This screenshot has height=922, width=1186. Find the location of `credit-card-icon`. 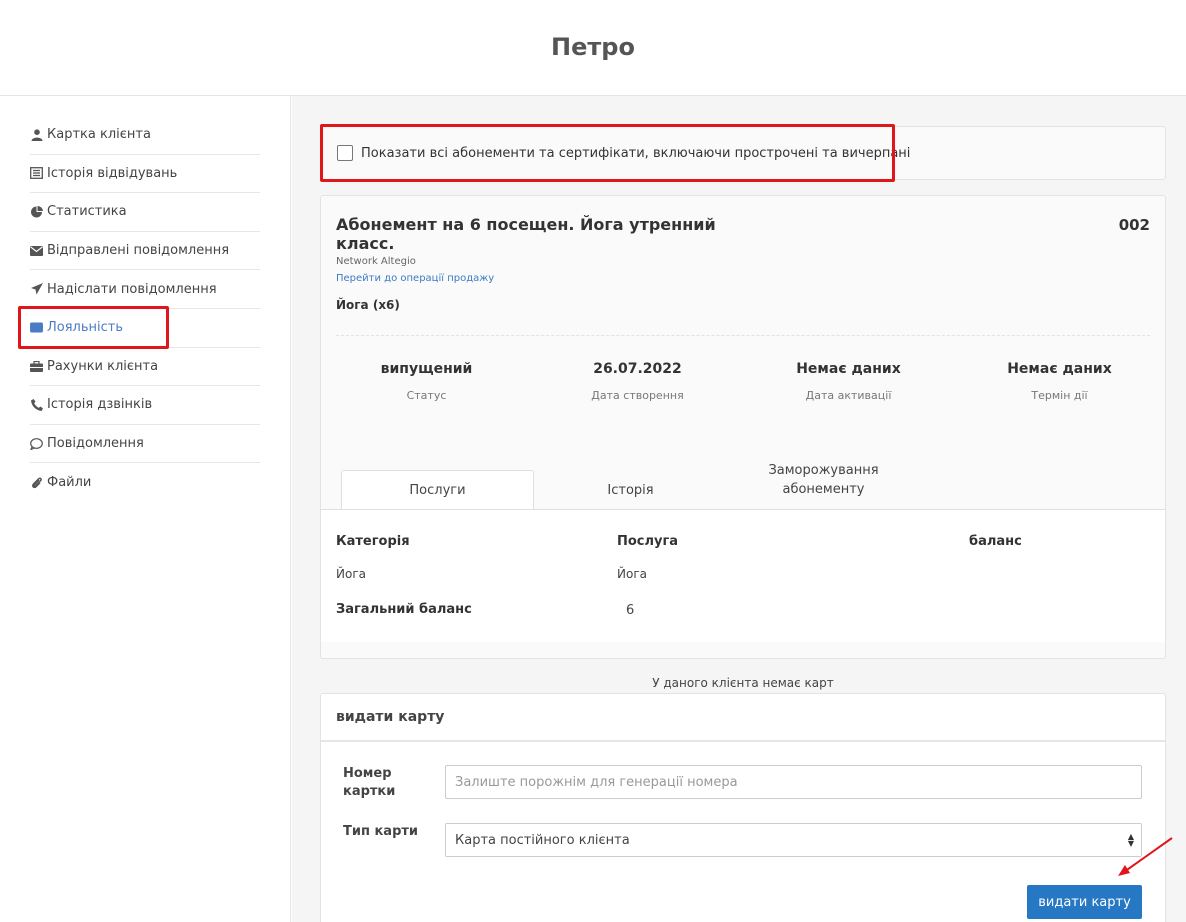

credit-card-icon is located at coordinates (36, 327).